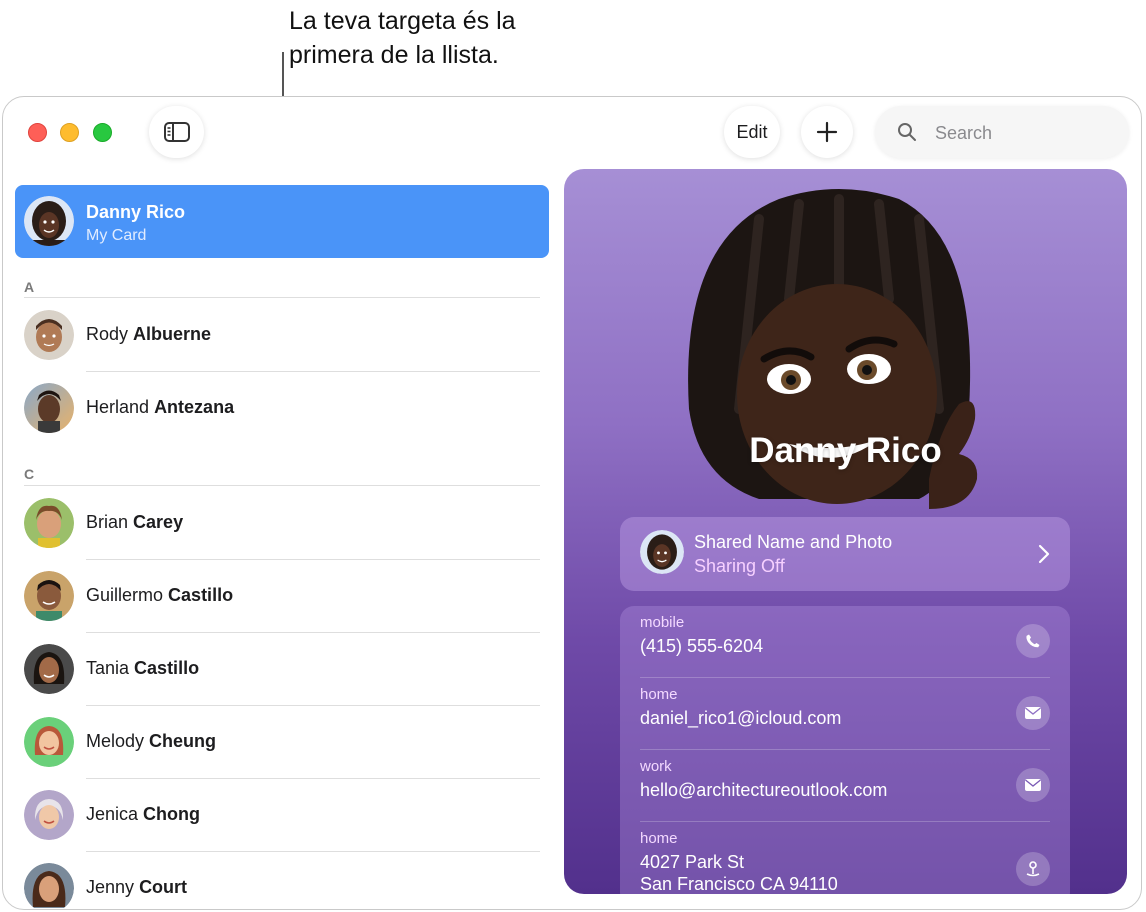  I want to click on field-label: mobile, so click(662, 622).